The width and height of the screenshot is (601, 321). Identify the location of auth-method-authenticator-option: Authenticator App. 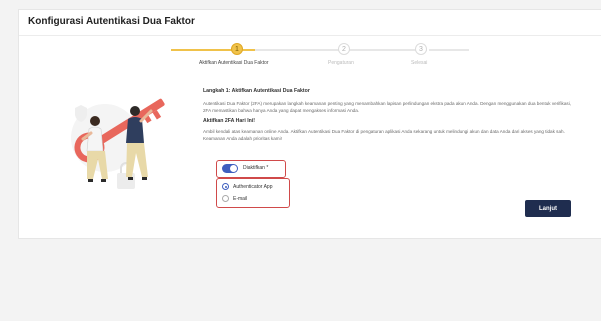
(247, 186).